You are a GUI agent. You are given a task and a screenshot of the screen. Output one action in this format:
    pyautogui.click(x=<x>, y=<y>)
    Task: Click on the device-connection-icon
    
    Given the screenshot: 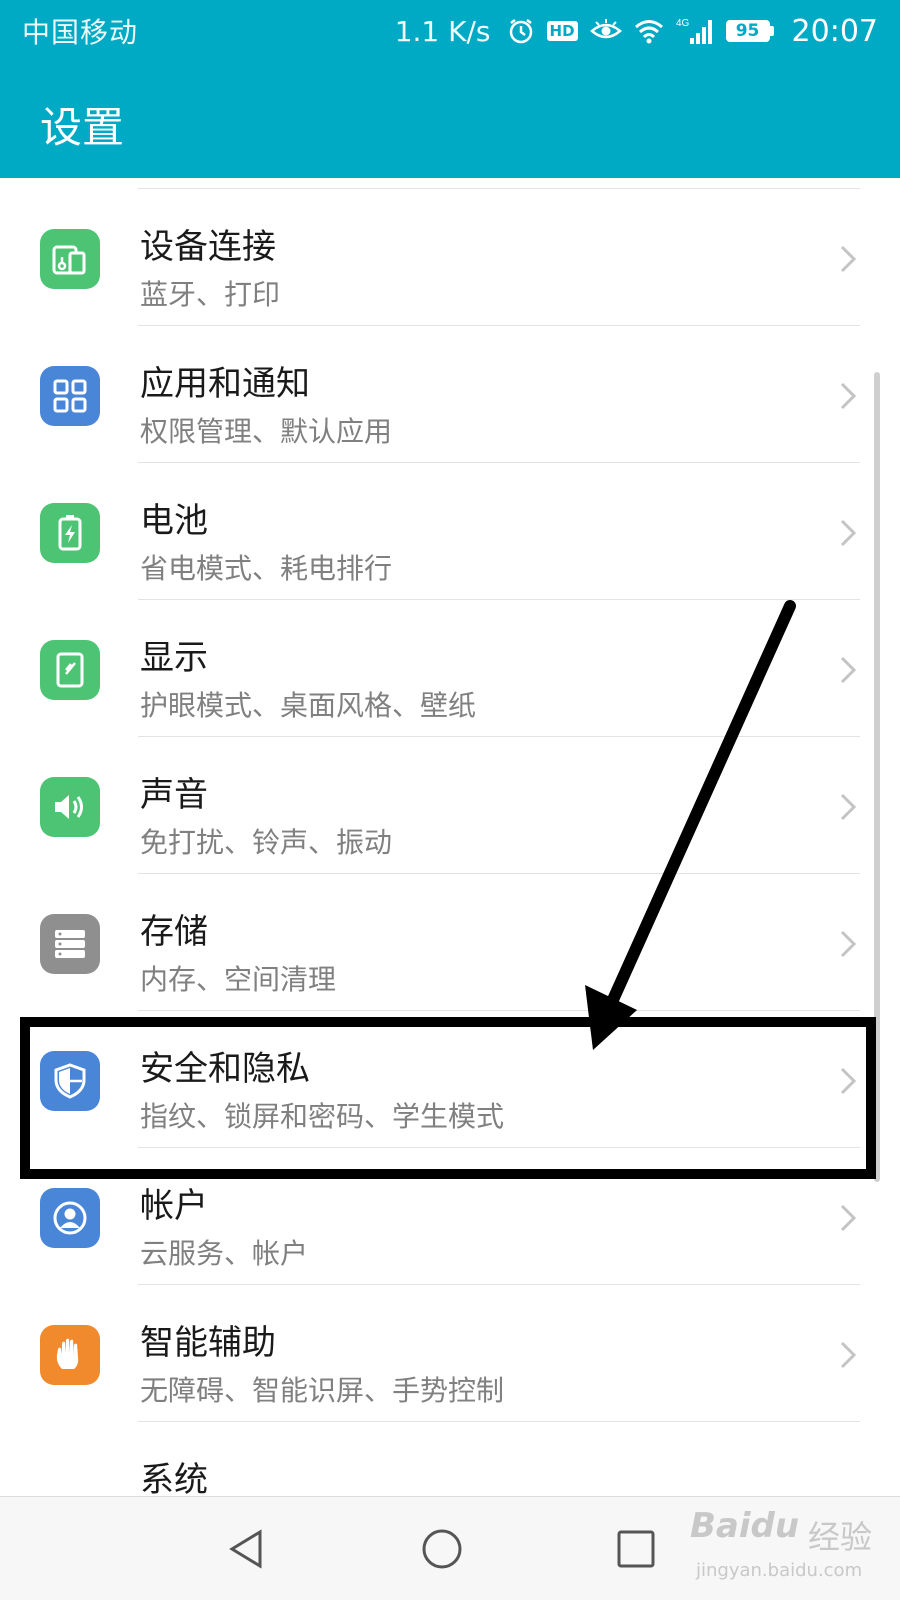 What is the action you would take?
    pyautogui.click(x=70, y=259)
    